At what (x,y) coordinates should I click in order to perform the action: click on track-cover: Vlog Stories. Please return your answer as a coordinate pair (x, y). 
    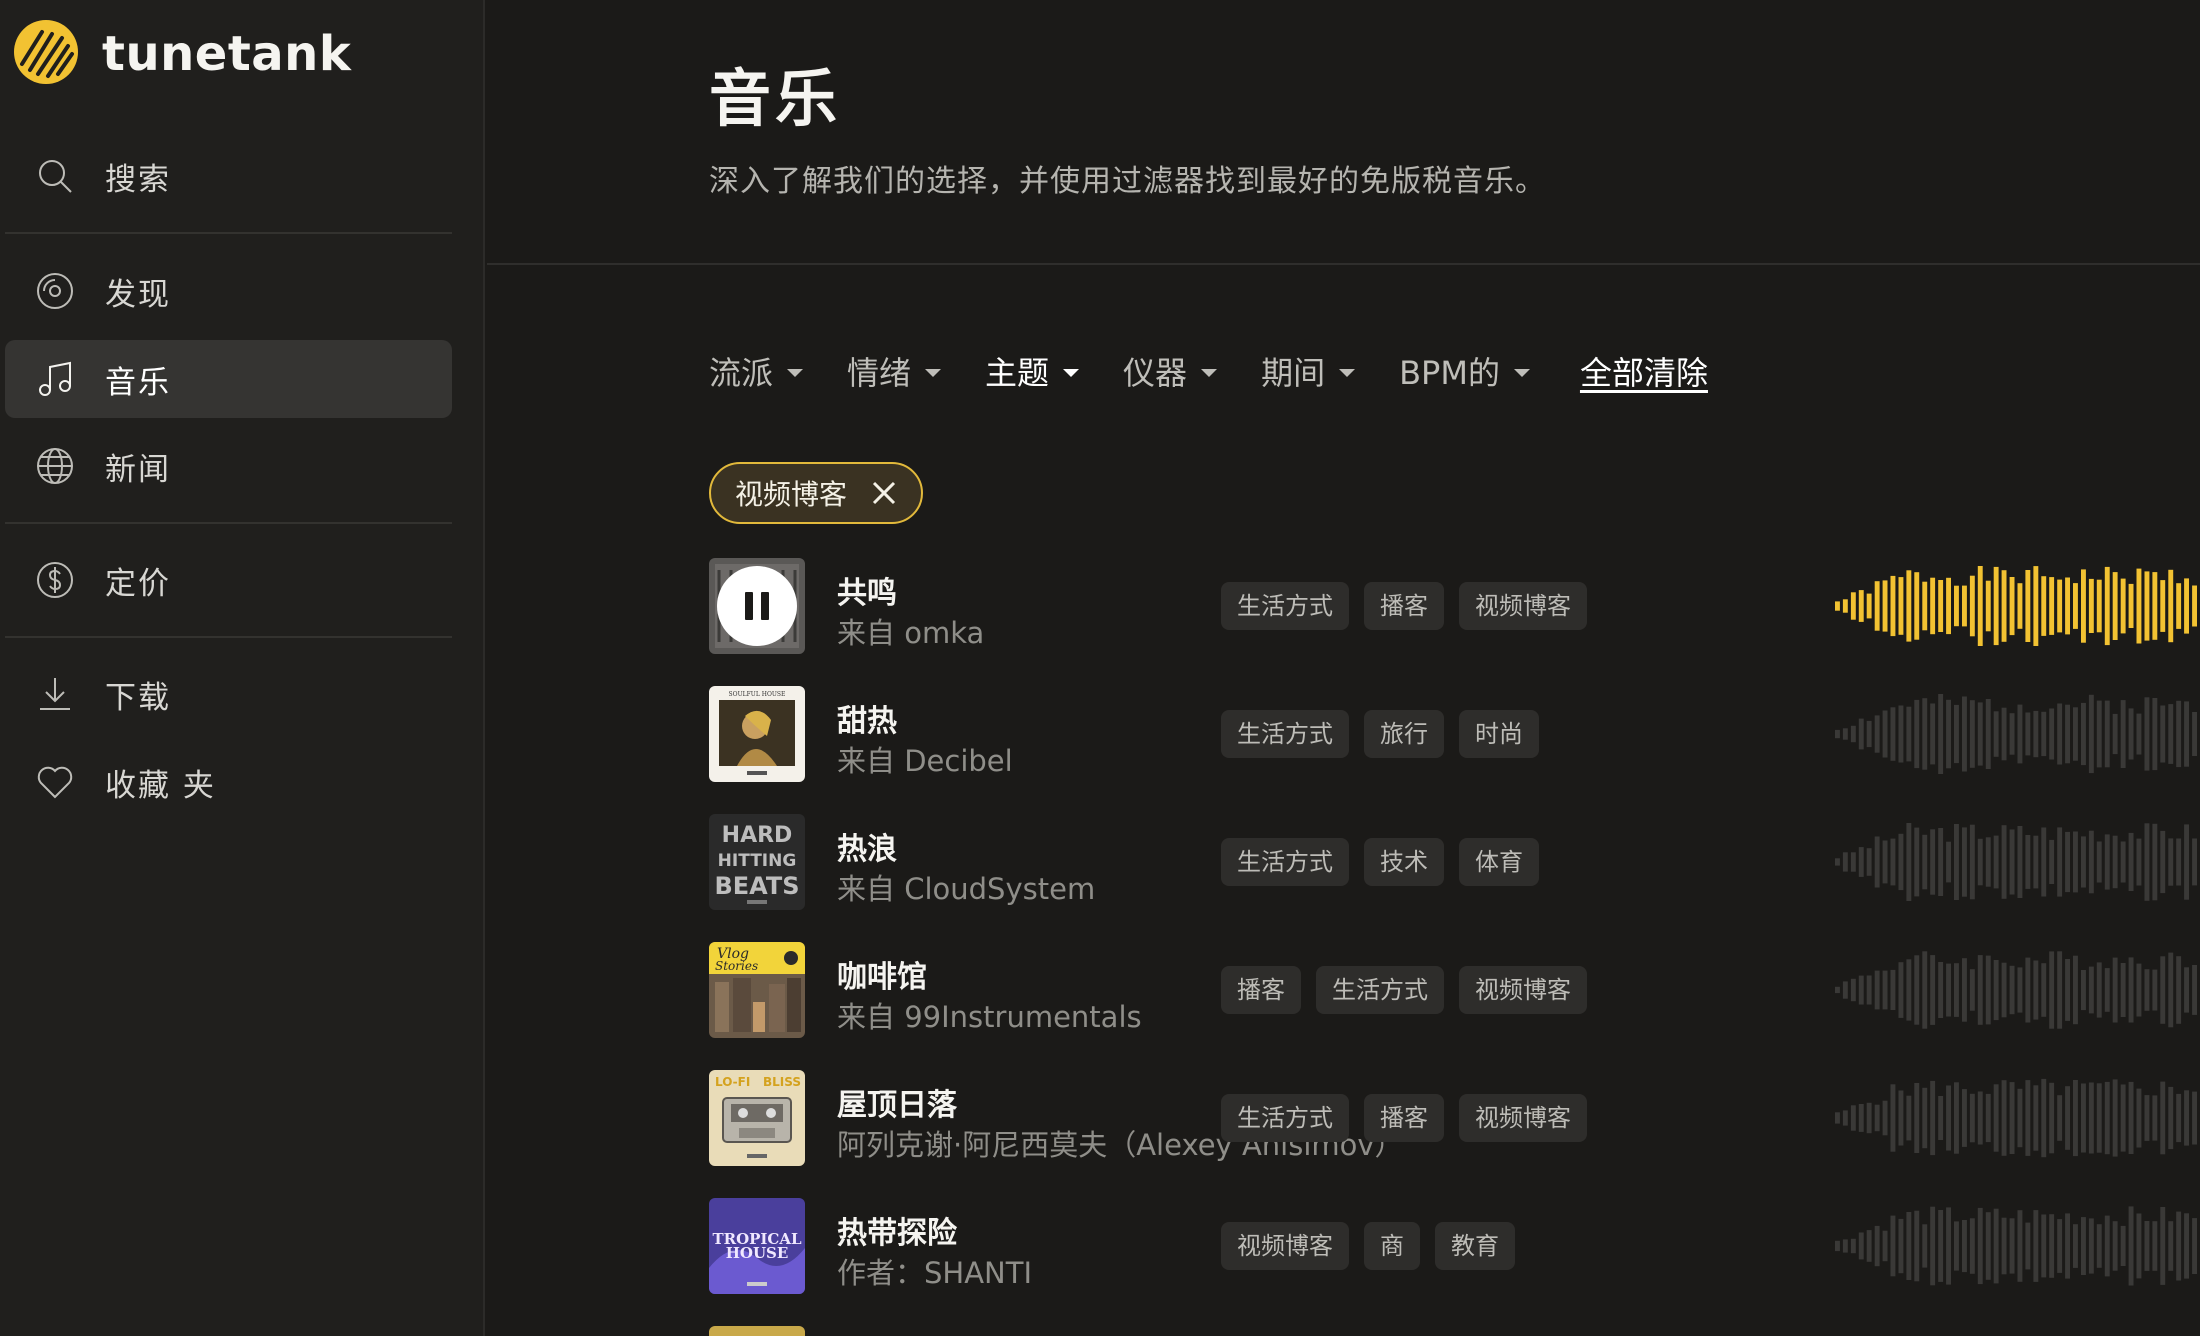
    Looking at the image, I should click on (757, 990).